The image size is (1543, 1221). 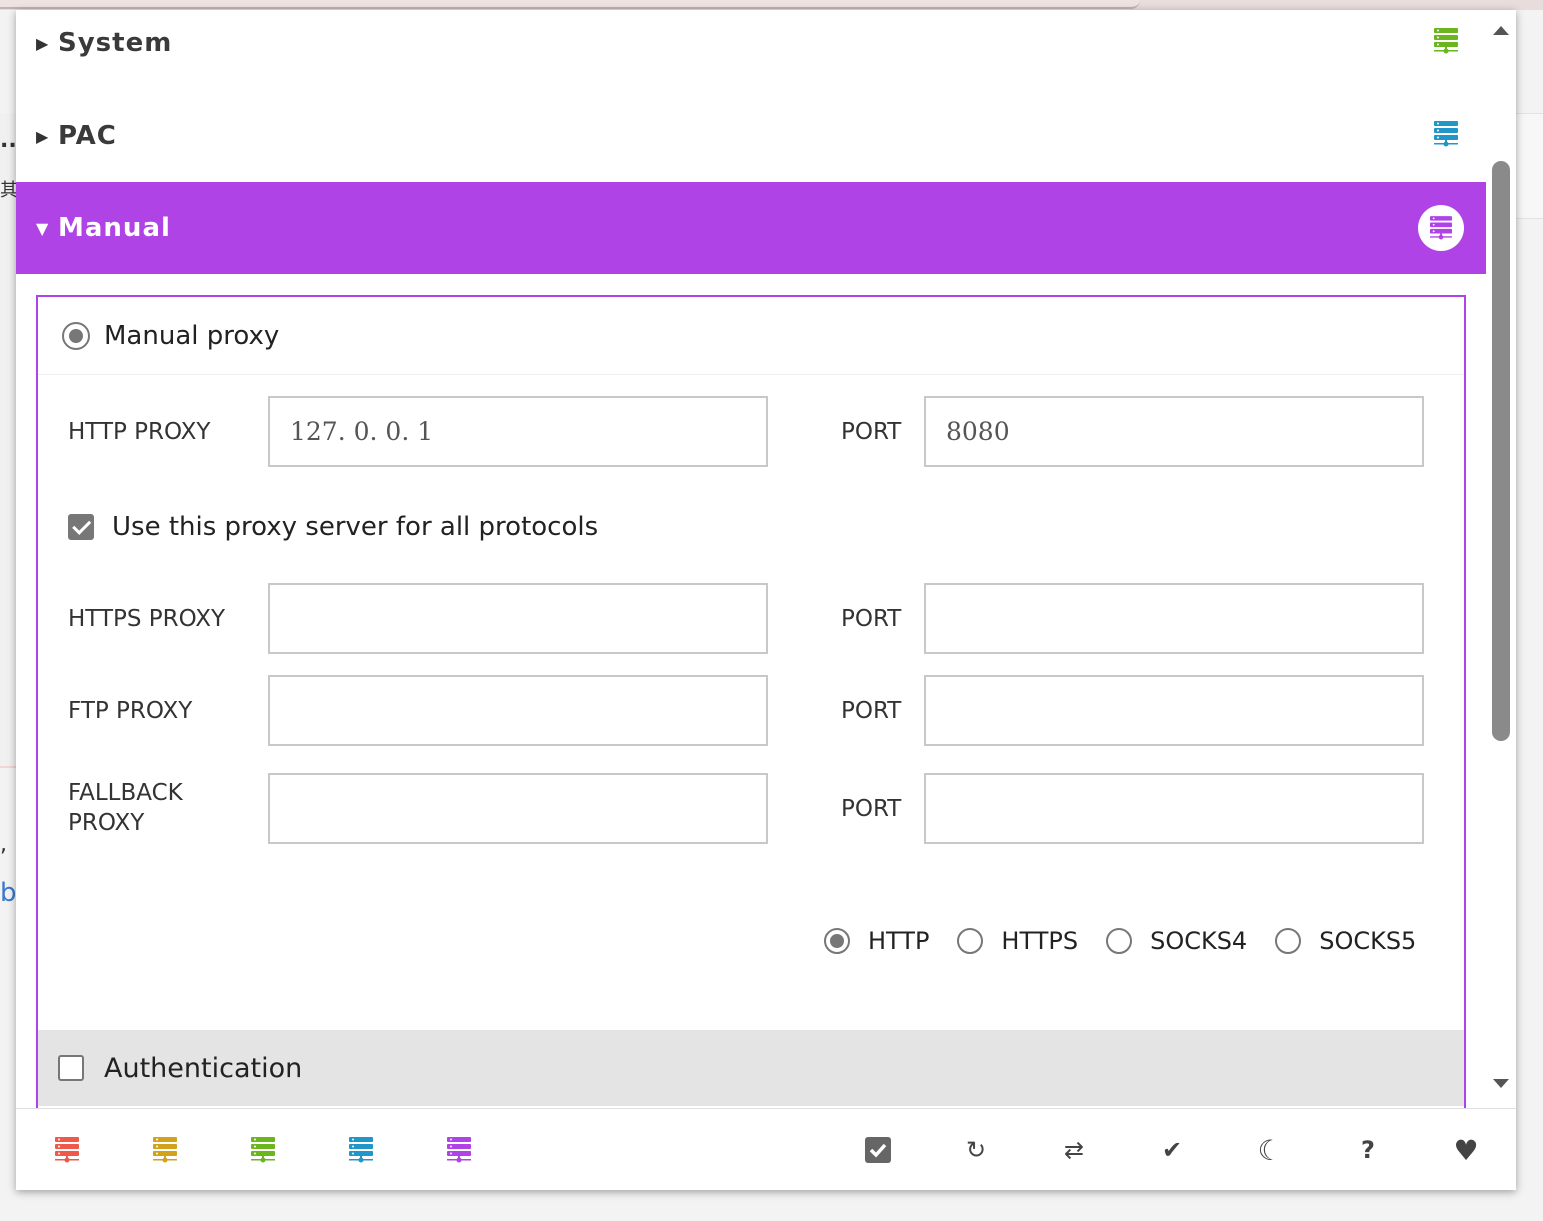 I want to click on fallback-proxy-input, so click(x=518, y=808).